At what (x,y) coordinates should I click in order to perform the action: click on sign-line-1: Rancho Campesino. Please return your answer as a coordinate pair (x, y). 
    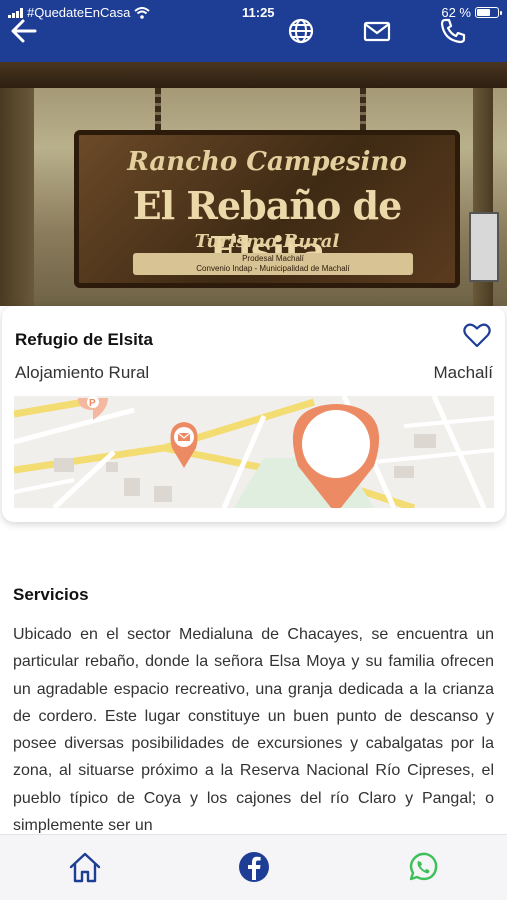
    Looking at the image, I should click on (267, 162).